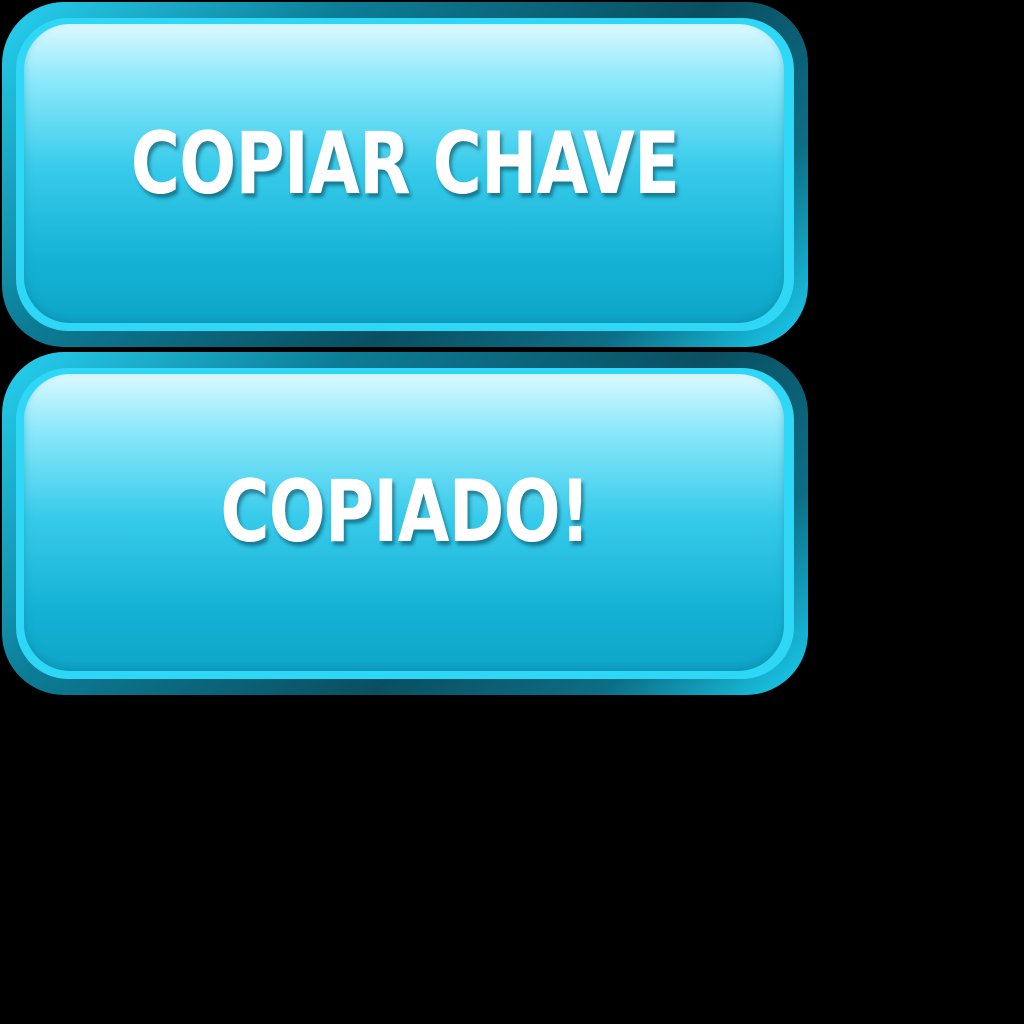  I want to click on copied-button-label: COPIADO!, so click(405, 512).